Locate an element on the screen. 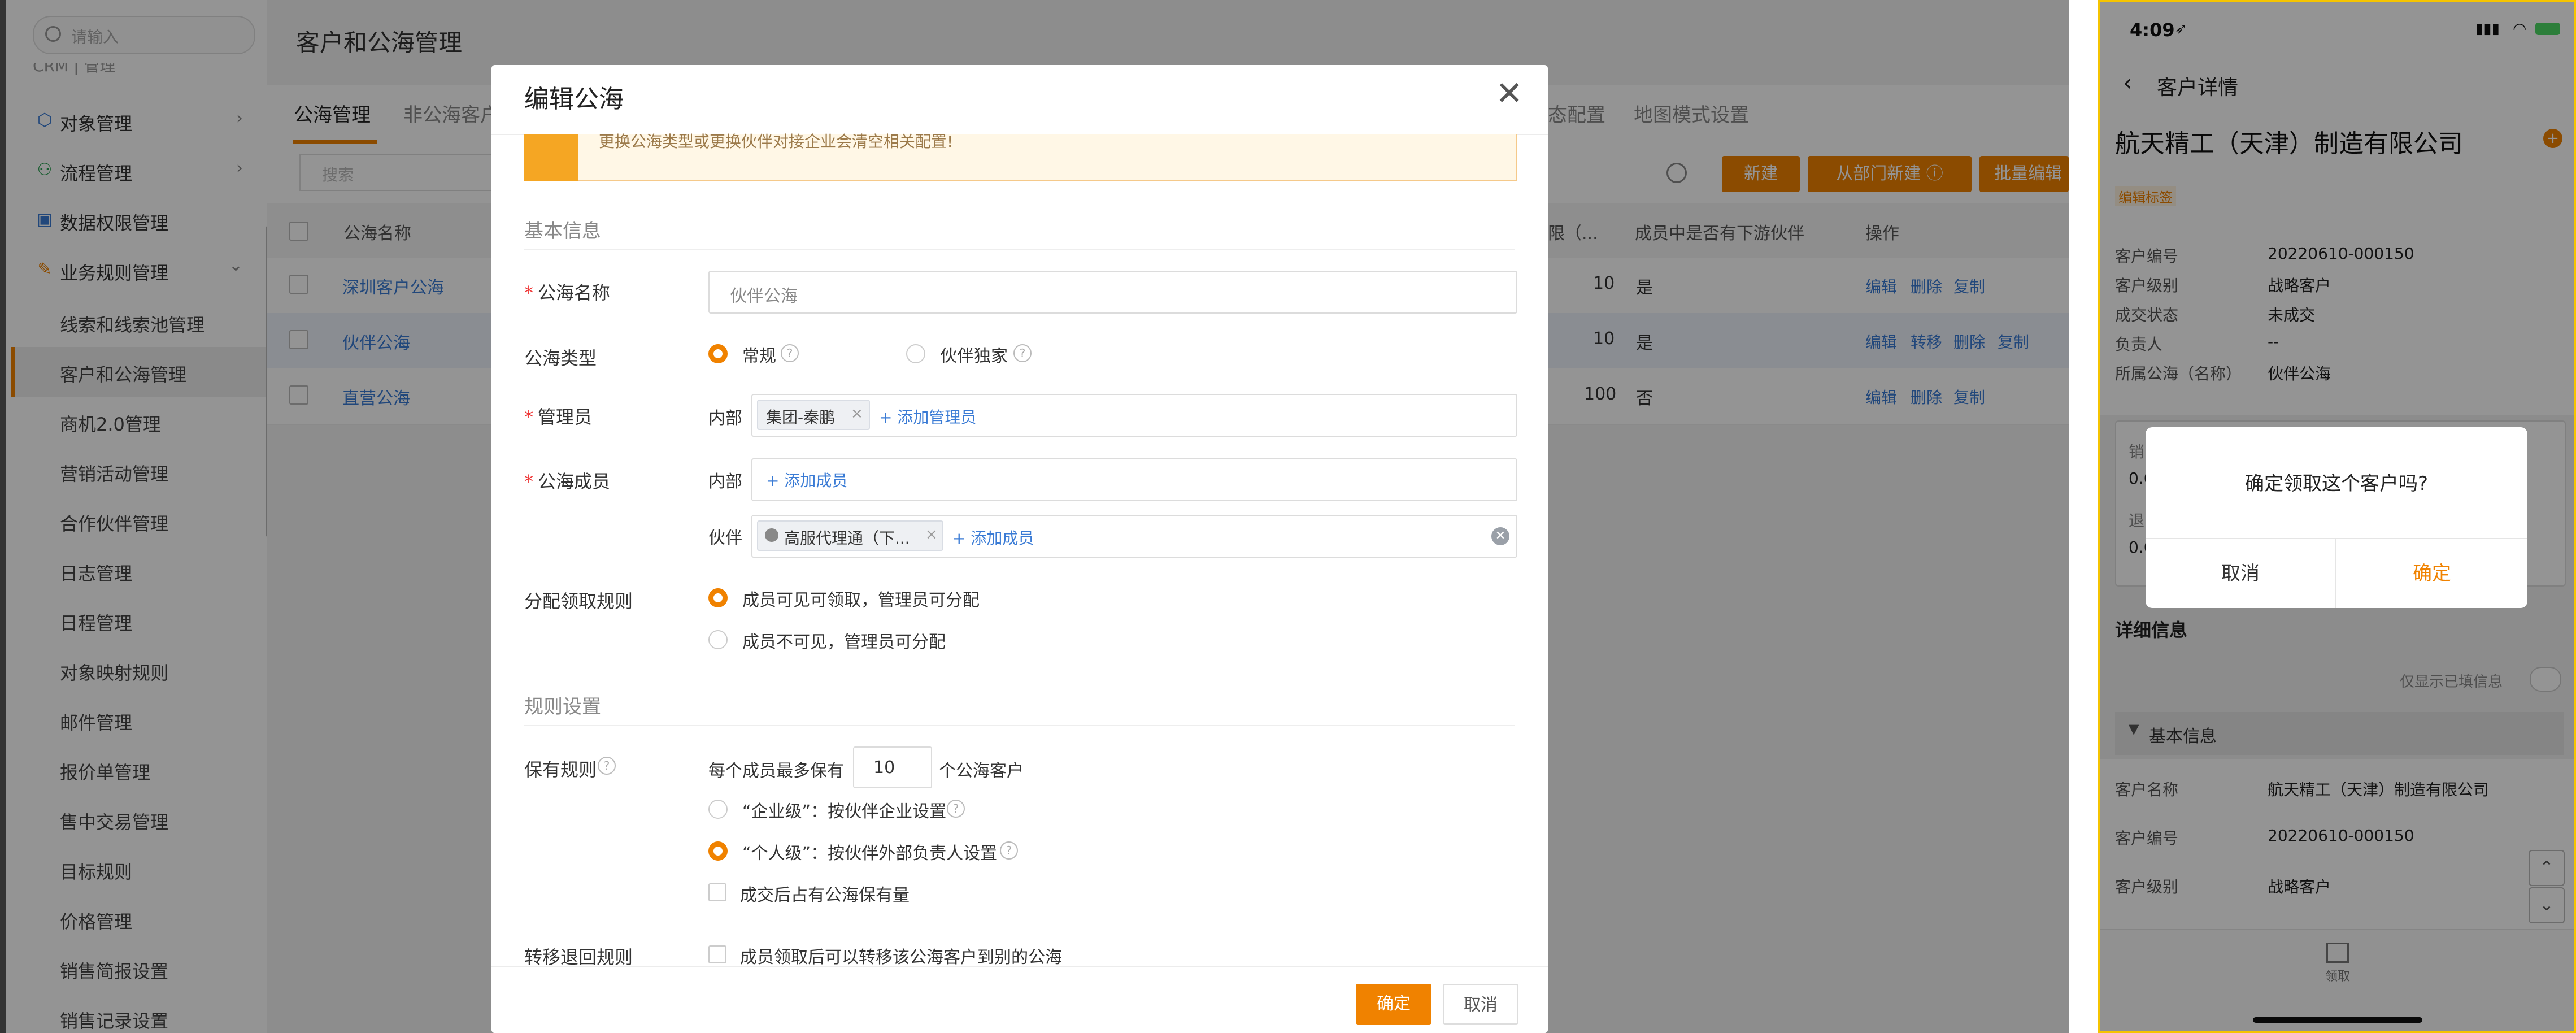  section-title-rules: 规则设置 is located at coordinates (562, 707).